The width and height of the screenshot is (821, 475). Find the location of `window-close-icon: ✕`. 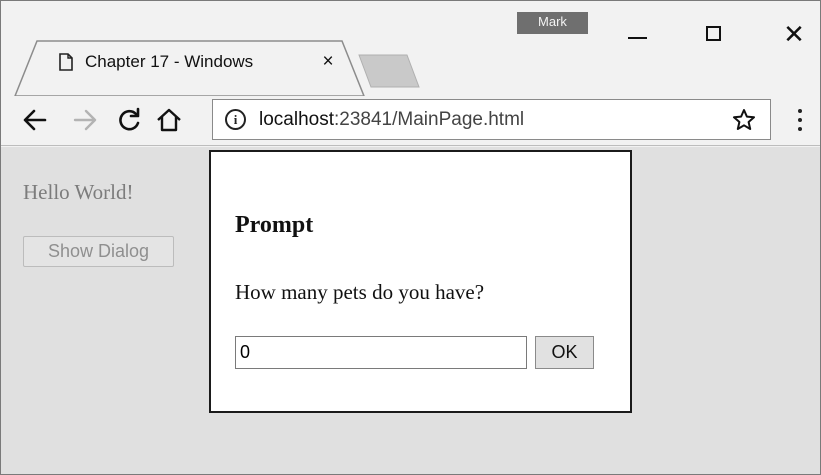

window-close-icon: ✕ is located at coordinates (794, 34).